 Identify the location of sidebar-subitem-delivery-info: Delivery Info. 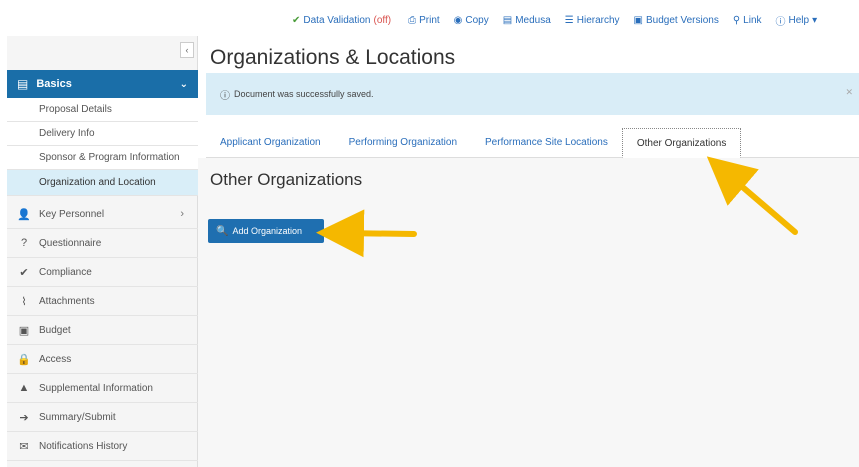
(102, 134).